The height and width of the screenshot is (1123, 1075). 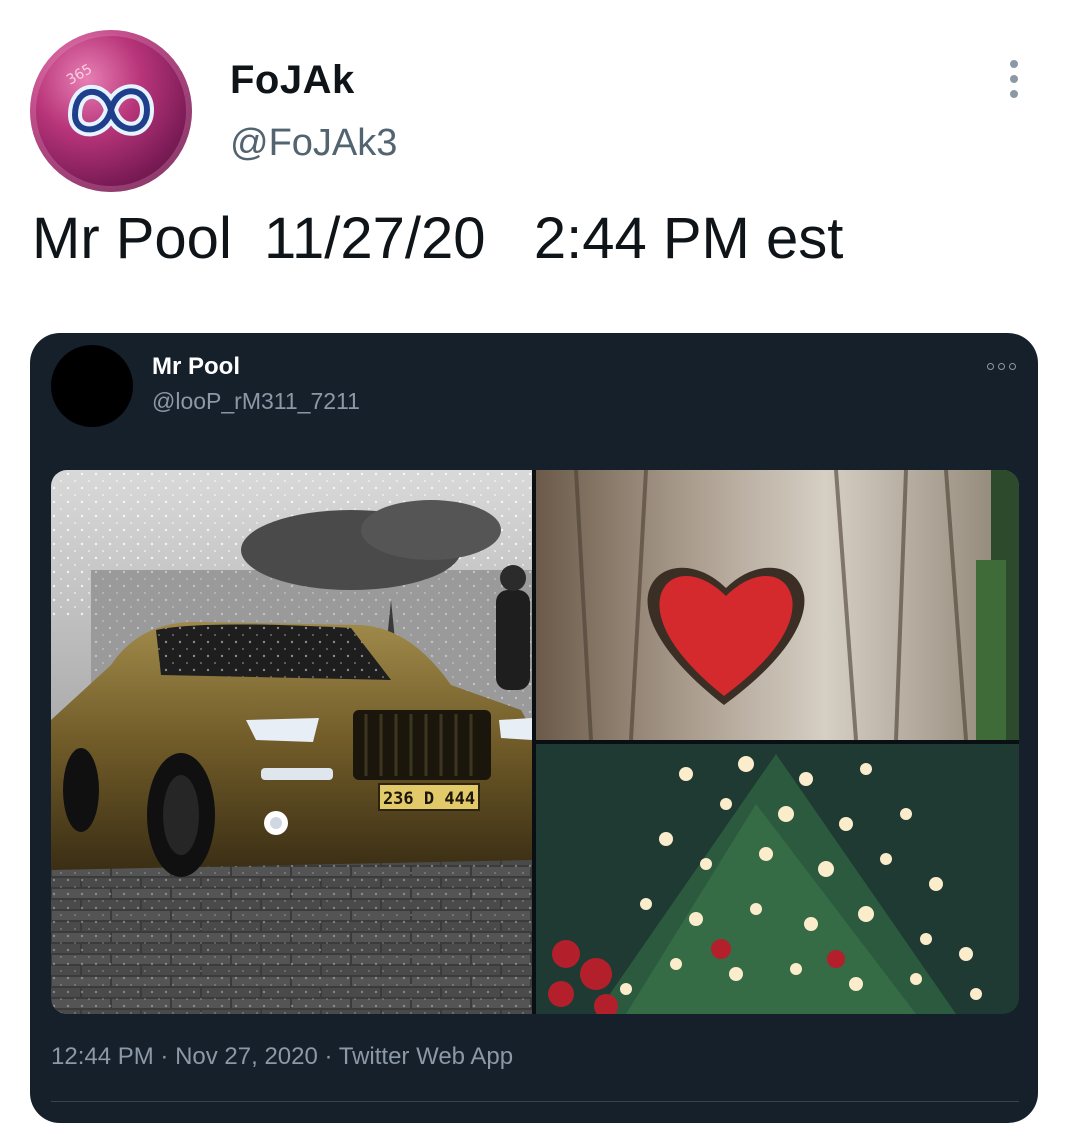 I want to click on embedded-display-name: Mr Pool, so click(x=196, y=367).